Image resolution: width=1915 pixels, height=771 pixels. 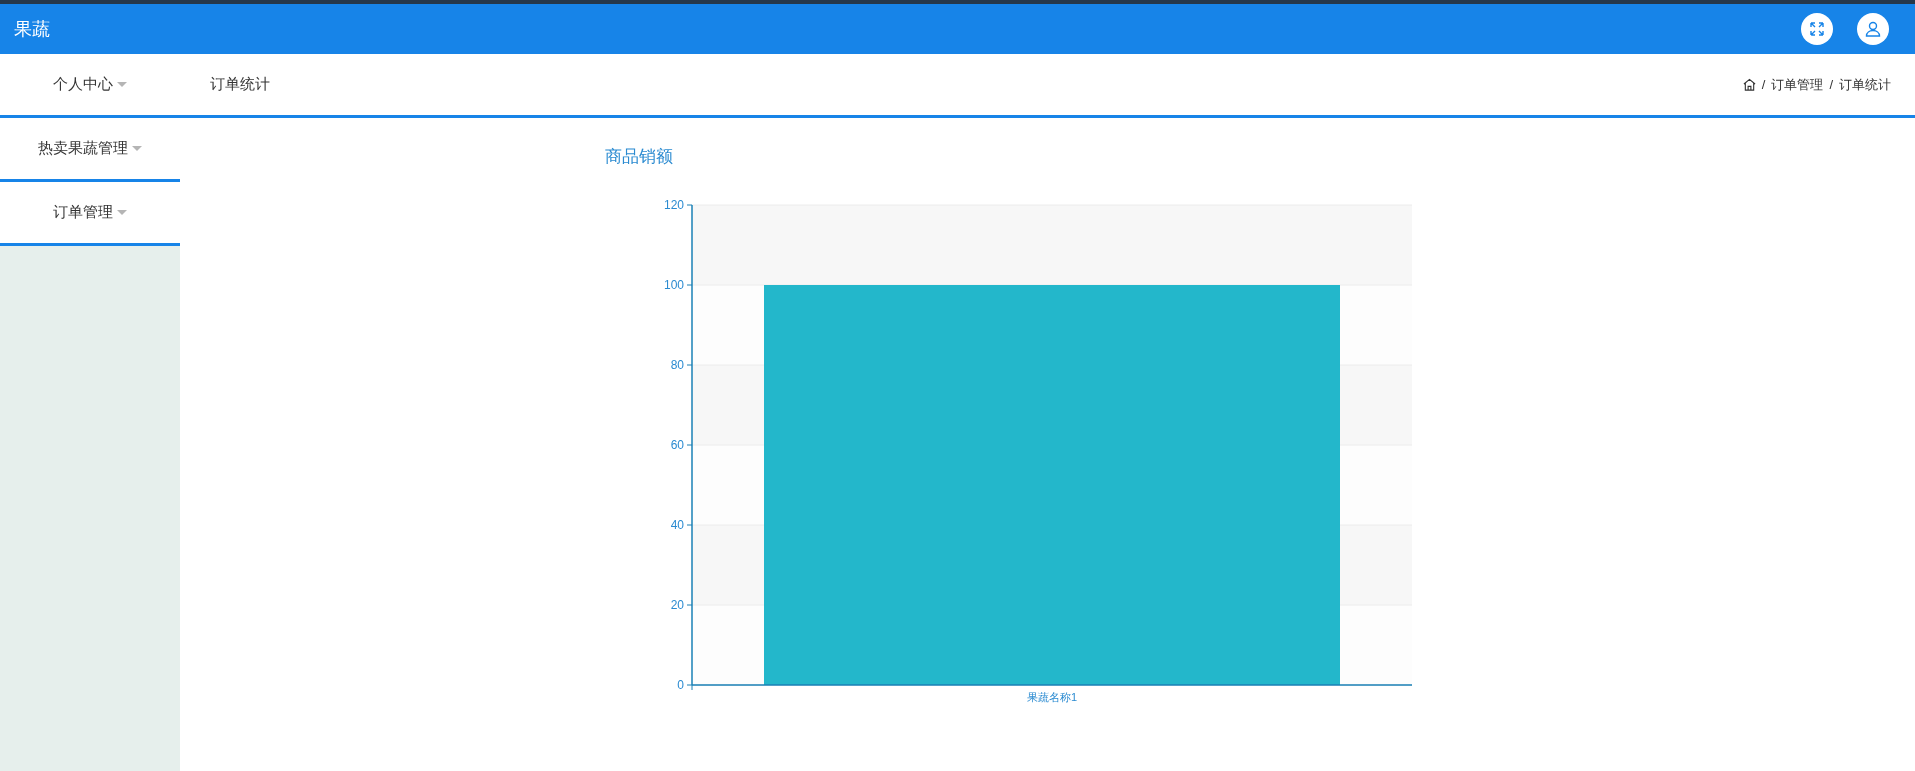 I want to click on app-title: 果蔬, so click(x=32, y=29).